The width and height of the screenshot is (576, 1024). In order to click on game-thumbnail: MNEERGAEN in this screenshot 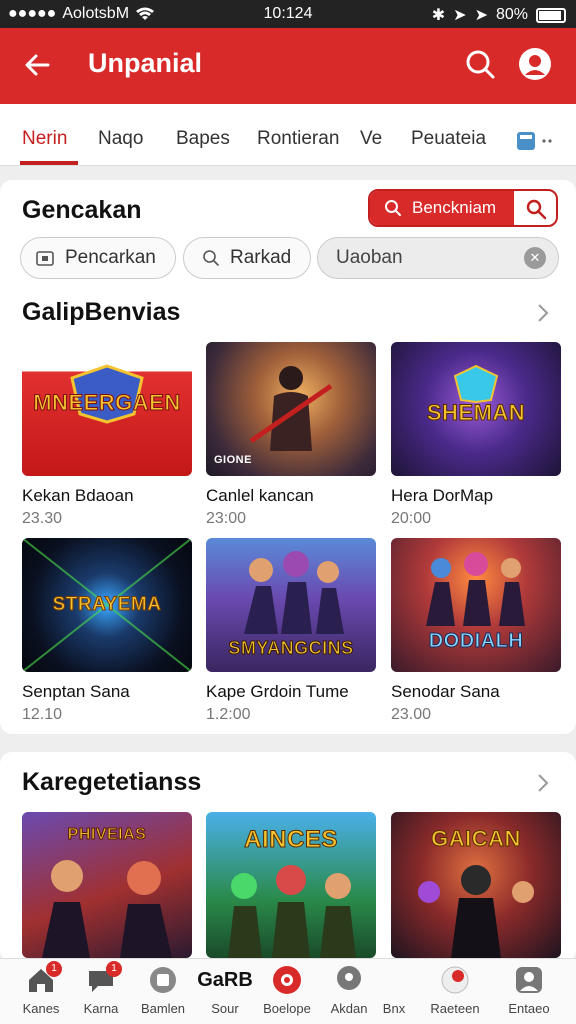, I will do `click(107, 409)`.